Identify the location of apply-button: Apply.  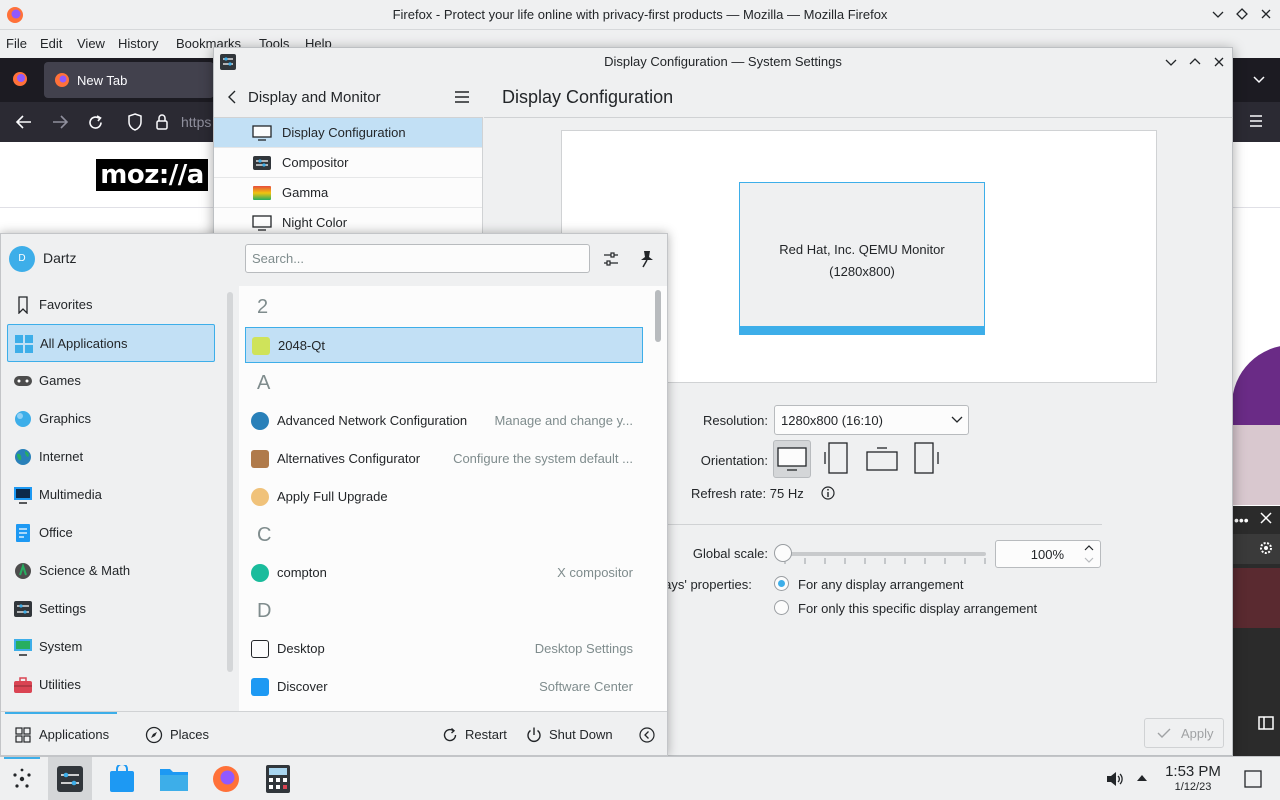
(1184, 733).